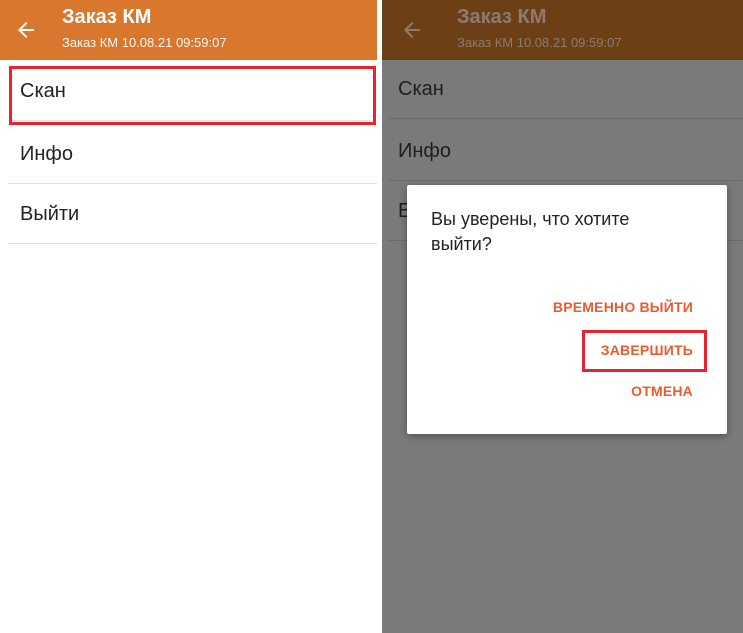  I want to click on menu-item-label: Выйти, so click(50, 213).